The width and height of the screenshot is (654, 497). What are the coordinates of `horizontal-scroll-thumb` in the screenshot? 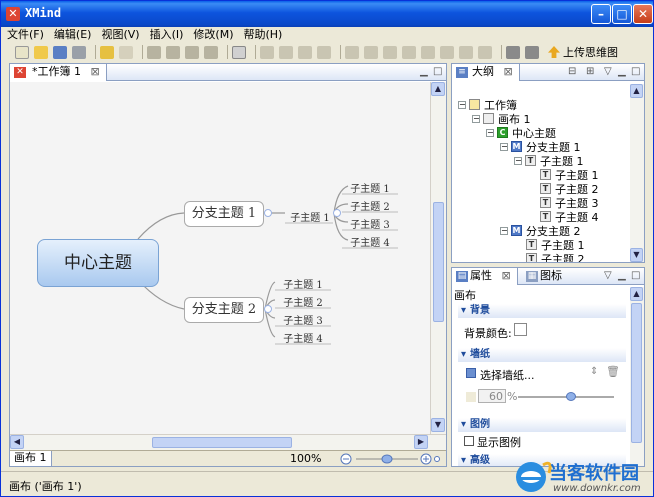 It's located at (222, 442).